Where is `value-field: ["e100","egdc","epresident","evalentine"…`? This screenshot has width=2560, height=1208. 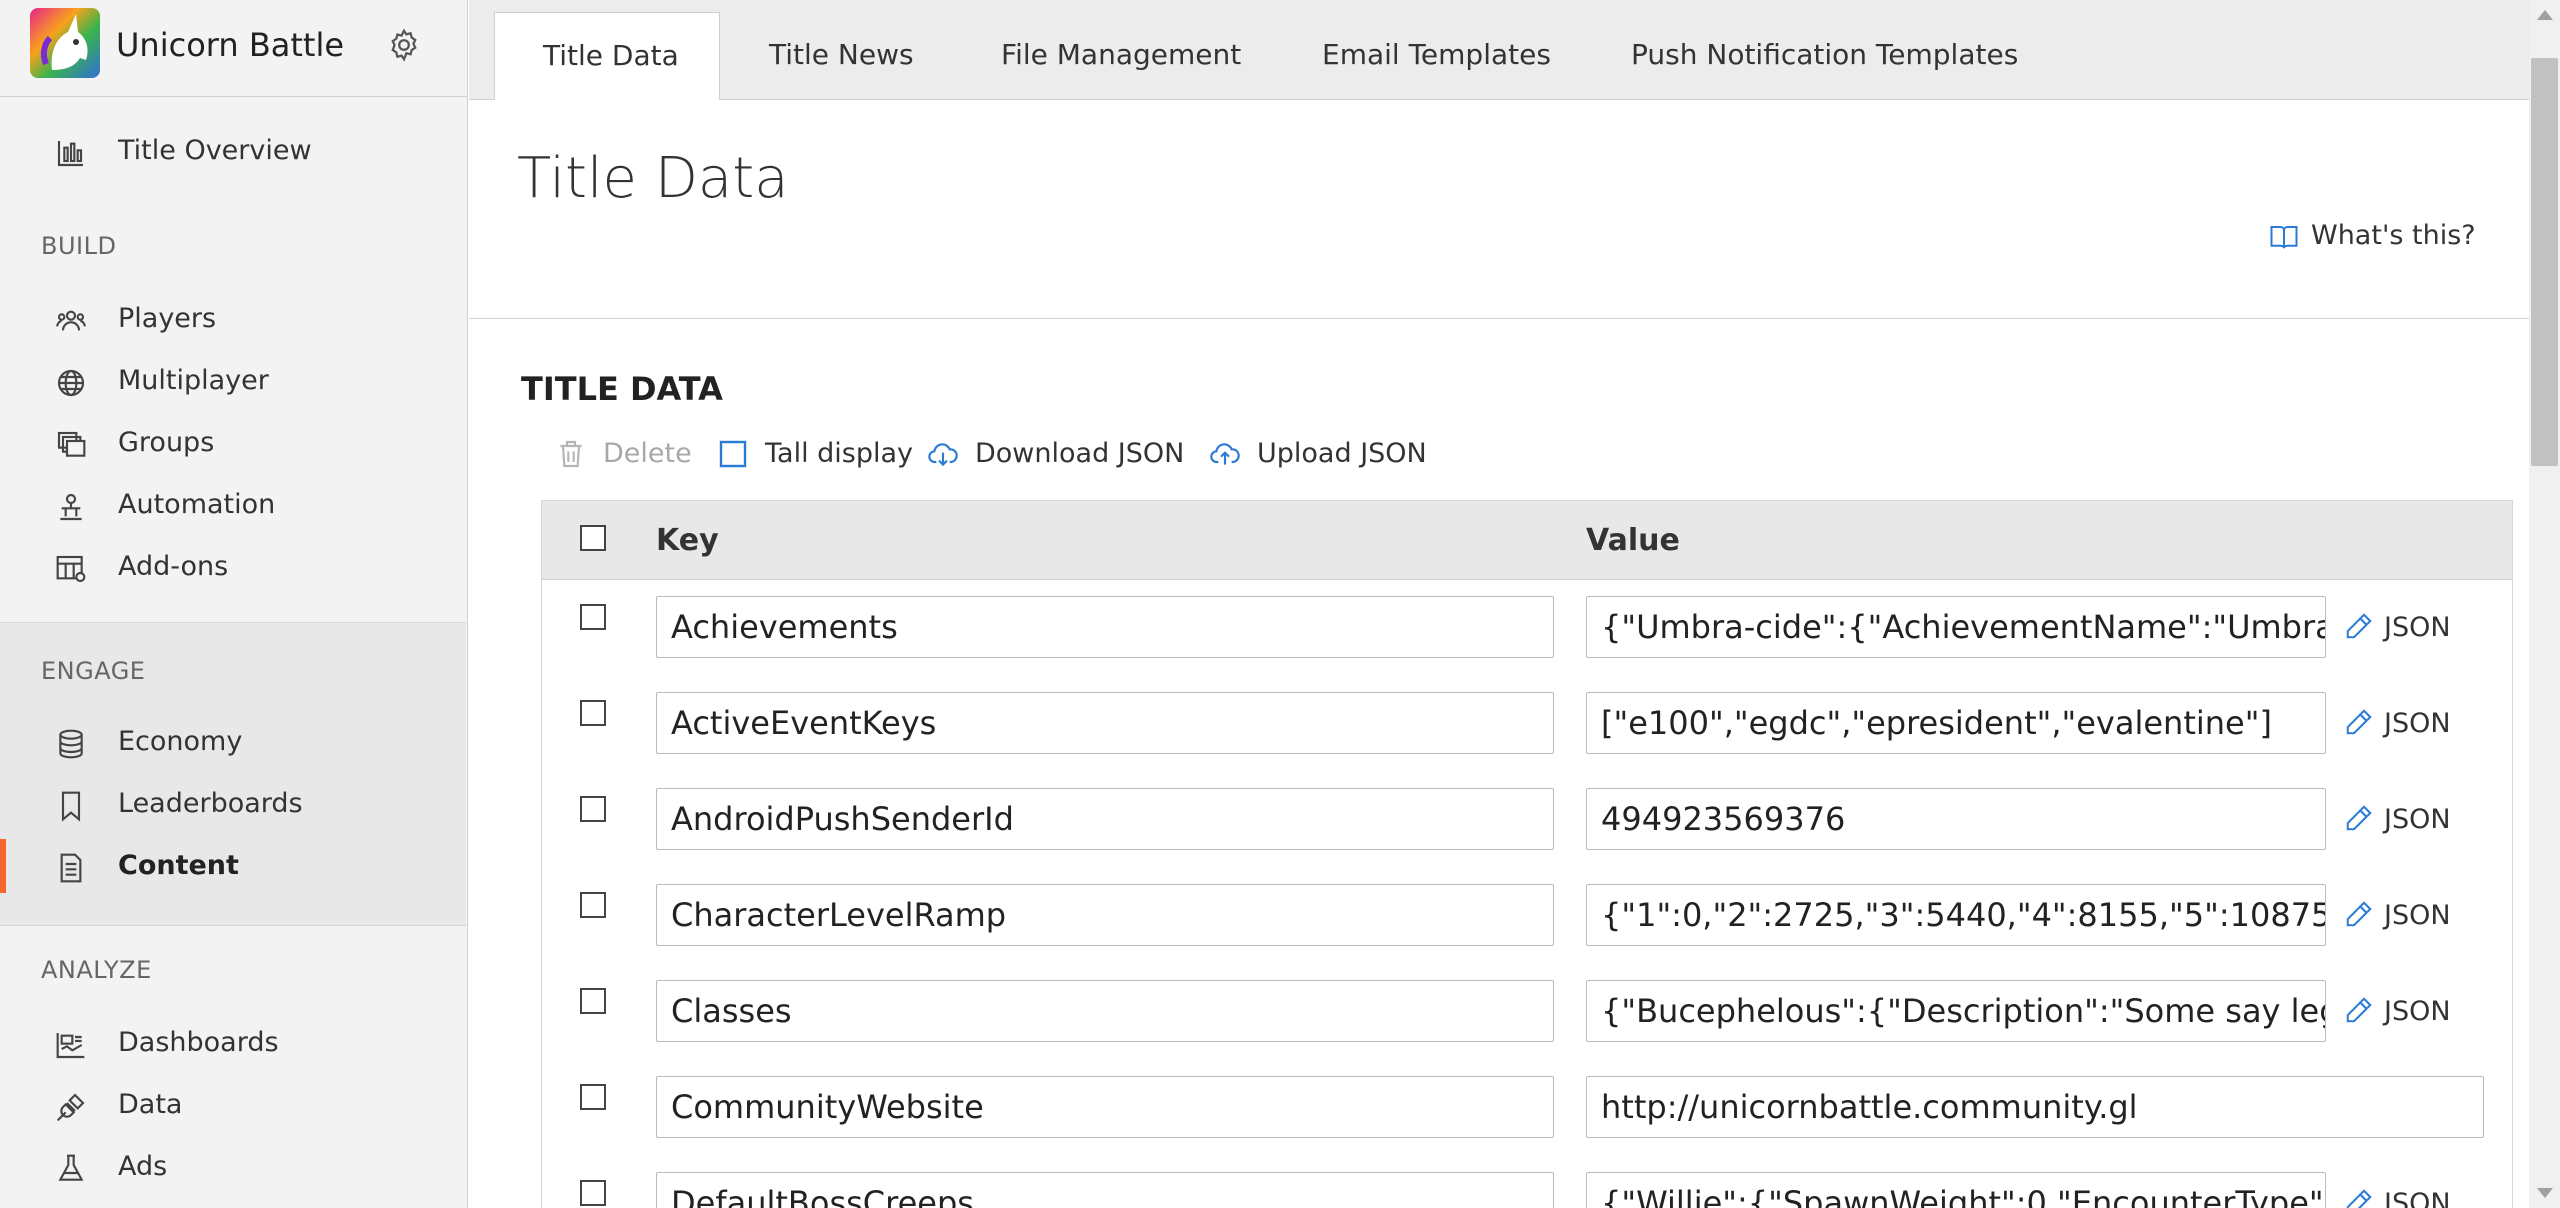
value-field: ["e100","egdc","epresident","evalentine"… is located at coordinates (1956, 723).